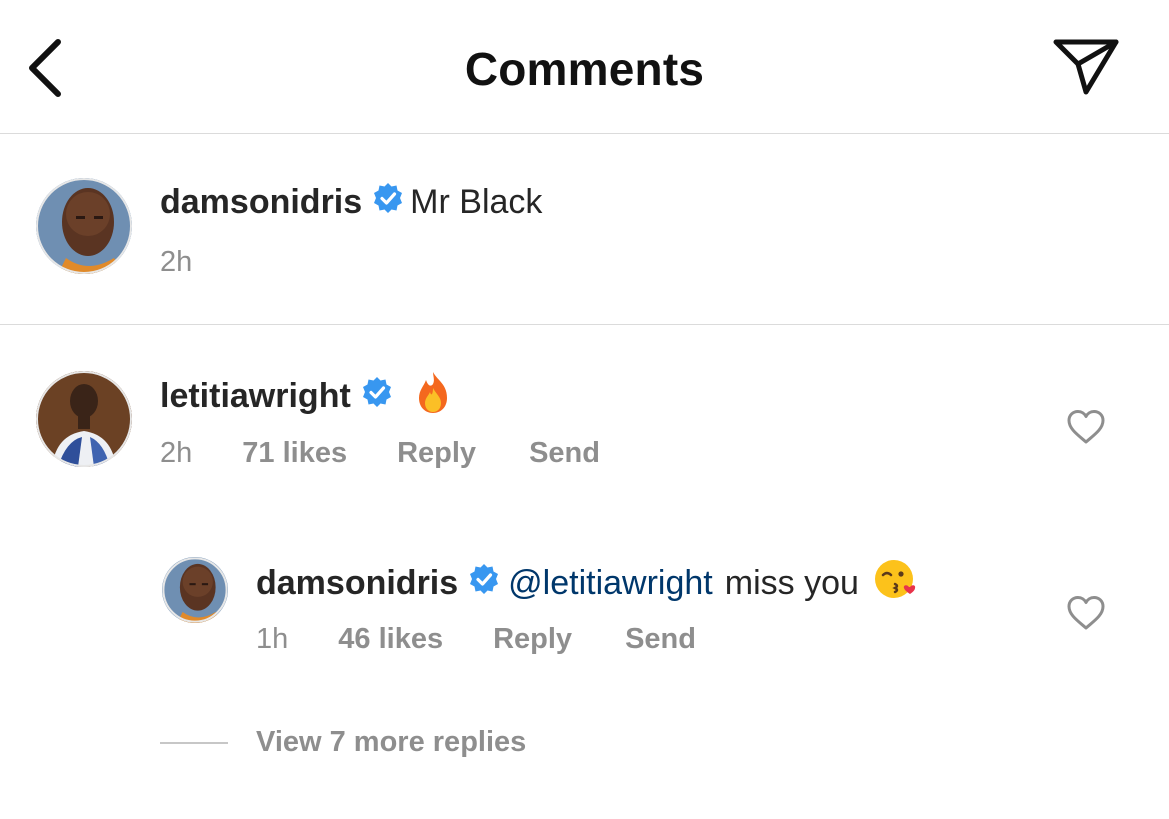  I want to click on caption-divider, so click(584, 324).